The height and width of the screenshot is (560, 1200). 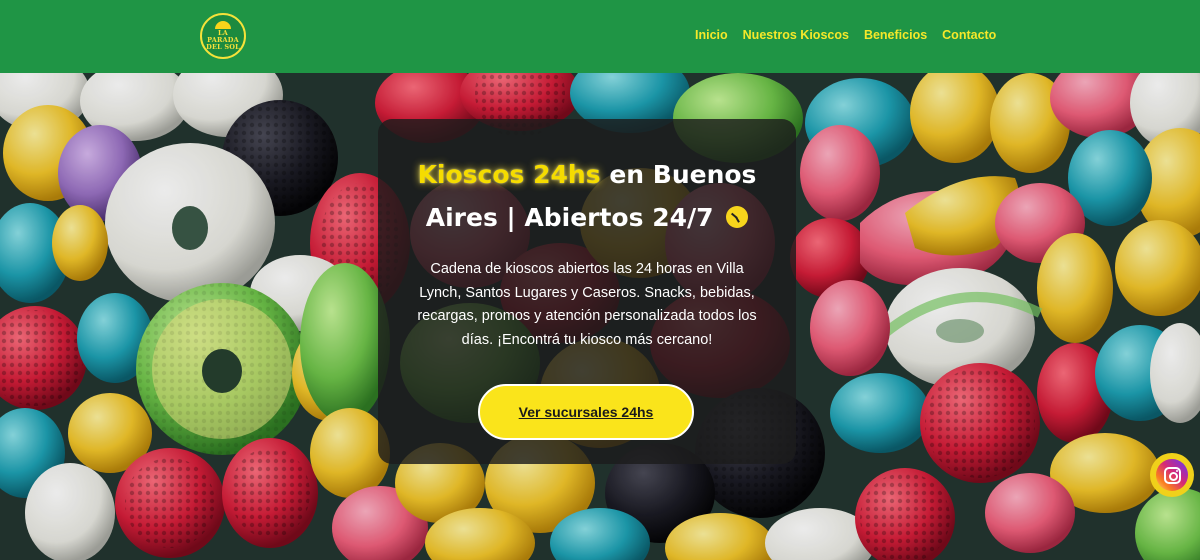 I want to click on instagram-icon, so click(x=1172, y=475).